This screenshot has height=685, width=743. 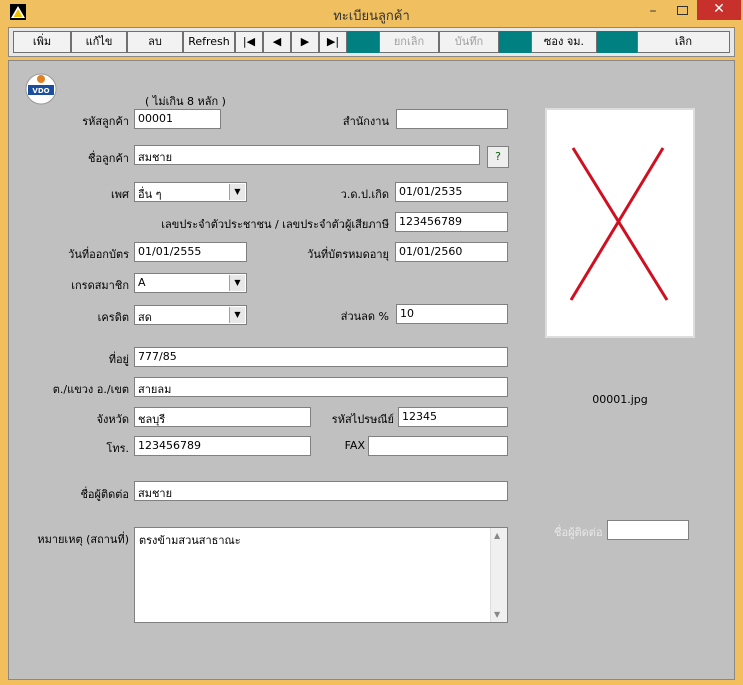 What do you see at coordinates (497, 535) in the screenshot?
I see `scroll-up-icon: ▲` at bounding box center [497, 535].